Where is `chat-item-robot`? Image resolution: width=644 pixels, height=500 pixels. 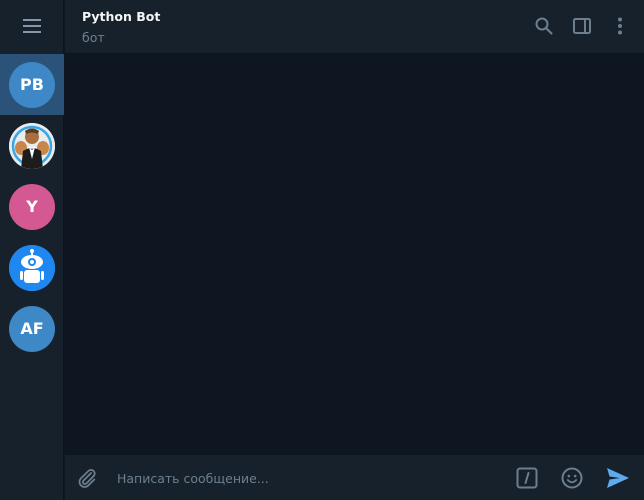
chat-item-robot is located at coordinates (32, 267).